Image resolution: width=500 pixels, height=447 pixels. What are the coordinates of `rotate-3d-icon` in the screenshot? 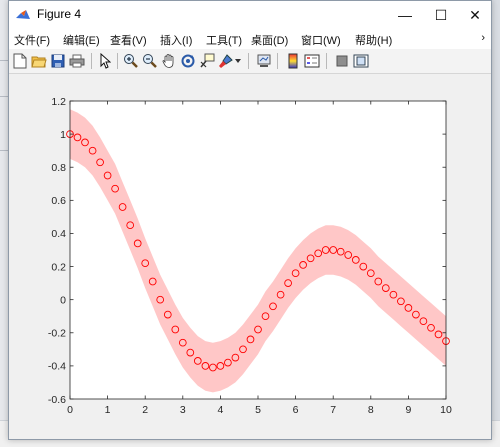 It's located at (188, 61).